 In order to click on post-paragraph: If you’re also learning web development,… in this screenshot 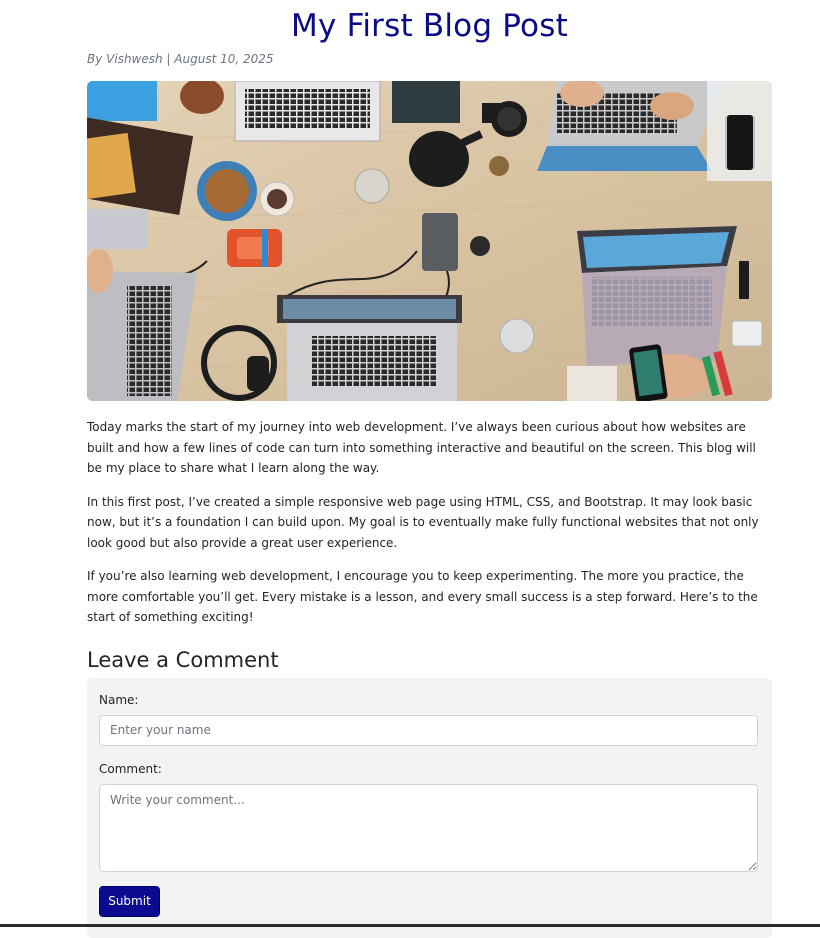, I will do `click(422, 596)`.